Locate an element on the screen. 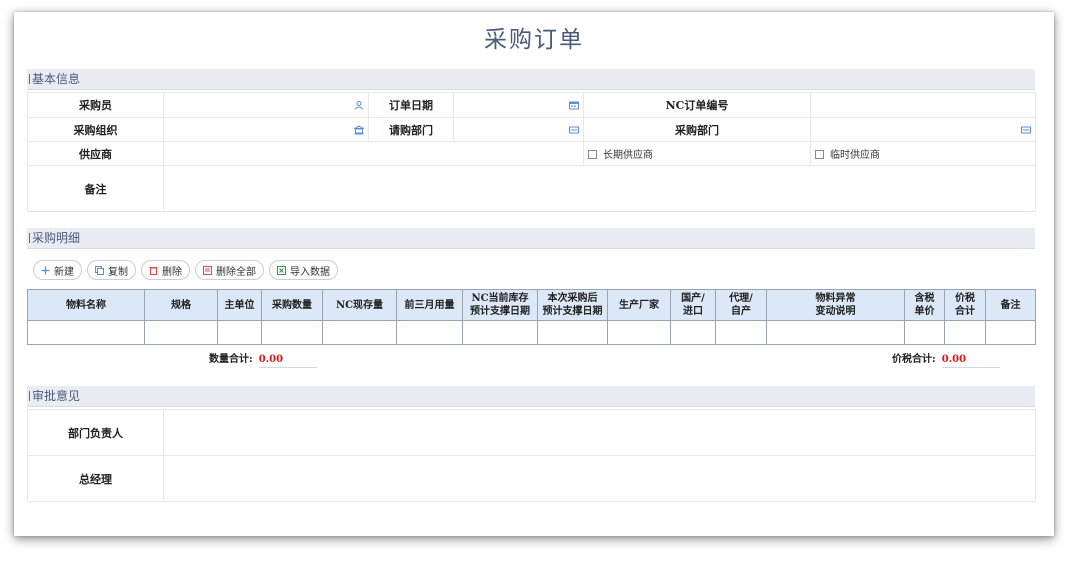  long-term-supplier-option: 长期供应商 is located at coordinates (697, 153).